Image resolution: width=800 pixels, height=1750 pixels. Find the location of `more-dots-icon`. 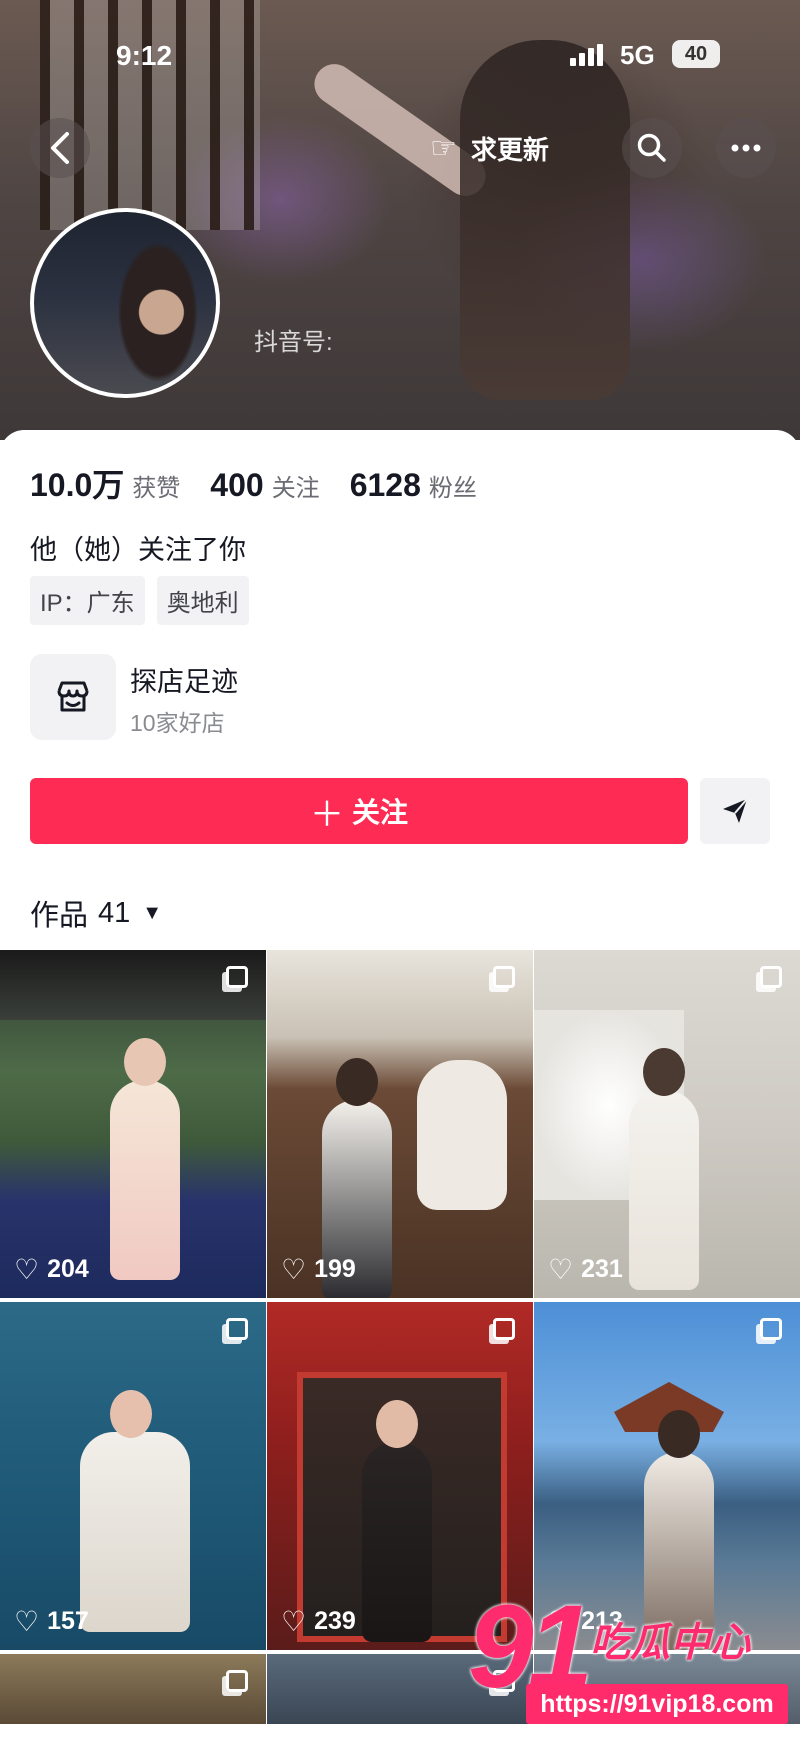

more-dots-icon is located at coordinates (746, 148).